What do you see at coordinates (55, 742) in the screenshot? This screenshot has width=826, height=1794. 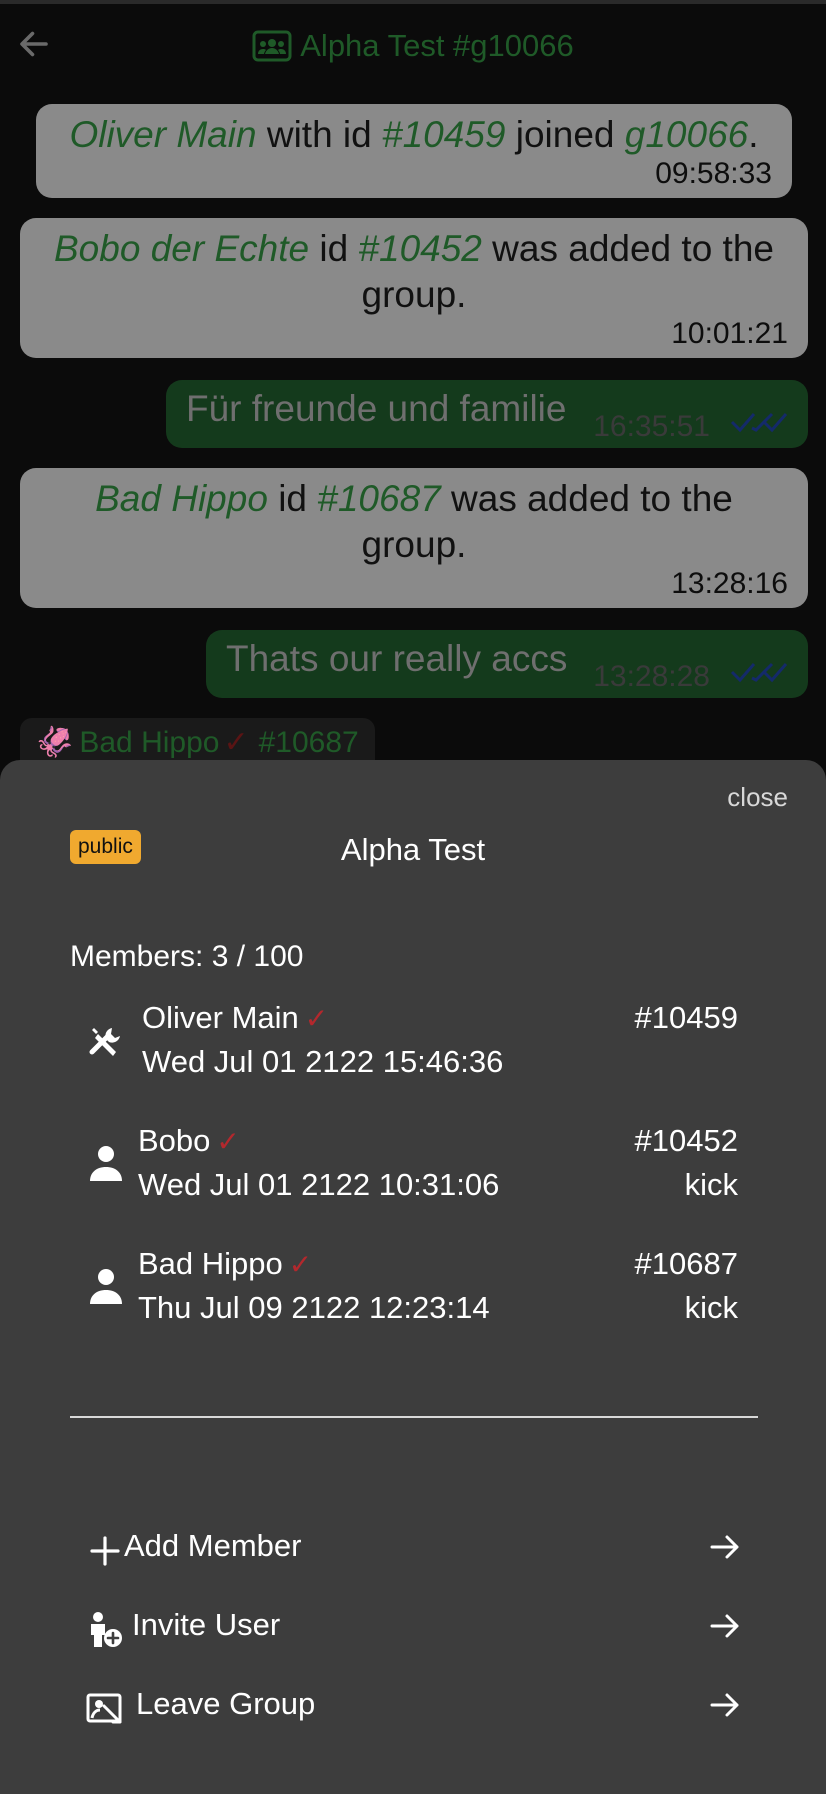 I see `sender-emoji: 🦑` at bounding box center [55, 742].